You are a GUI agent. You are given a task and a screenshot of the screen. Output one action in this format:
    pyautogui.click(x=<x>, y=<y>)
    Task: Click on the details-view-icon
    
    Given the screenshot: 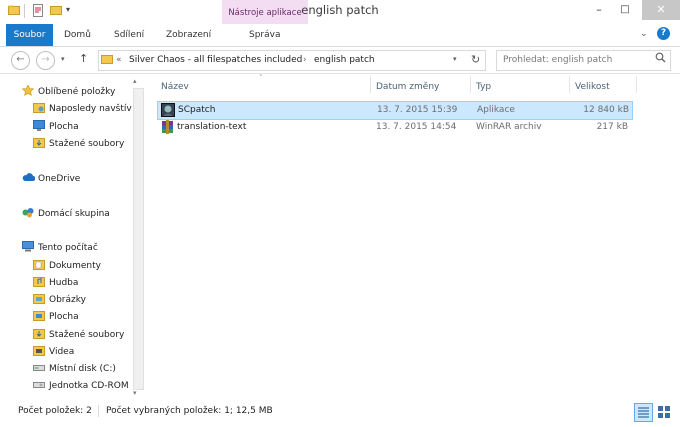 What is the action you would take?
    pyautogui.click(x=643, y=412)
    